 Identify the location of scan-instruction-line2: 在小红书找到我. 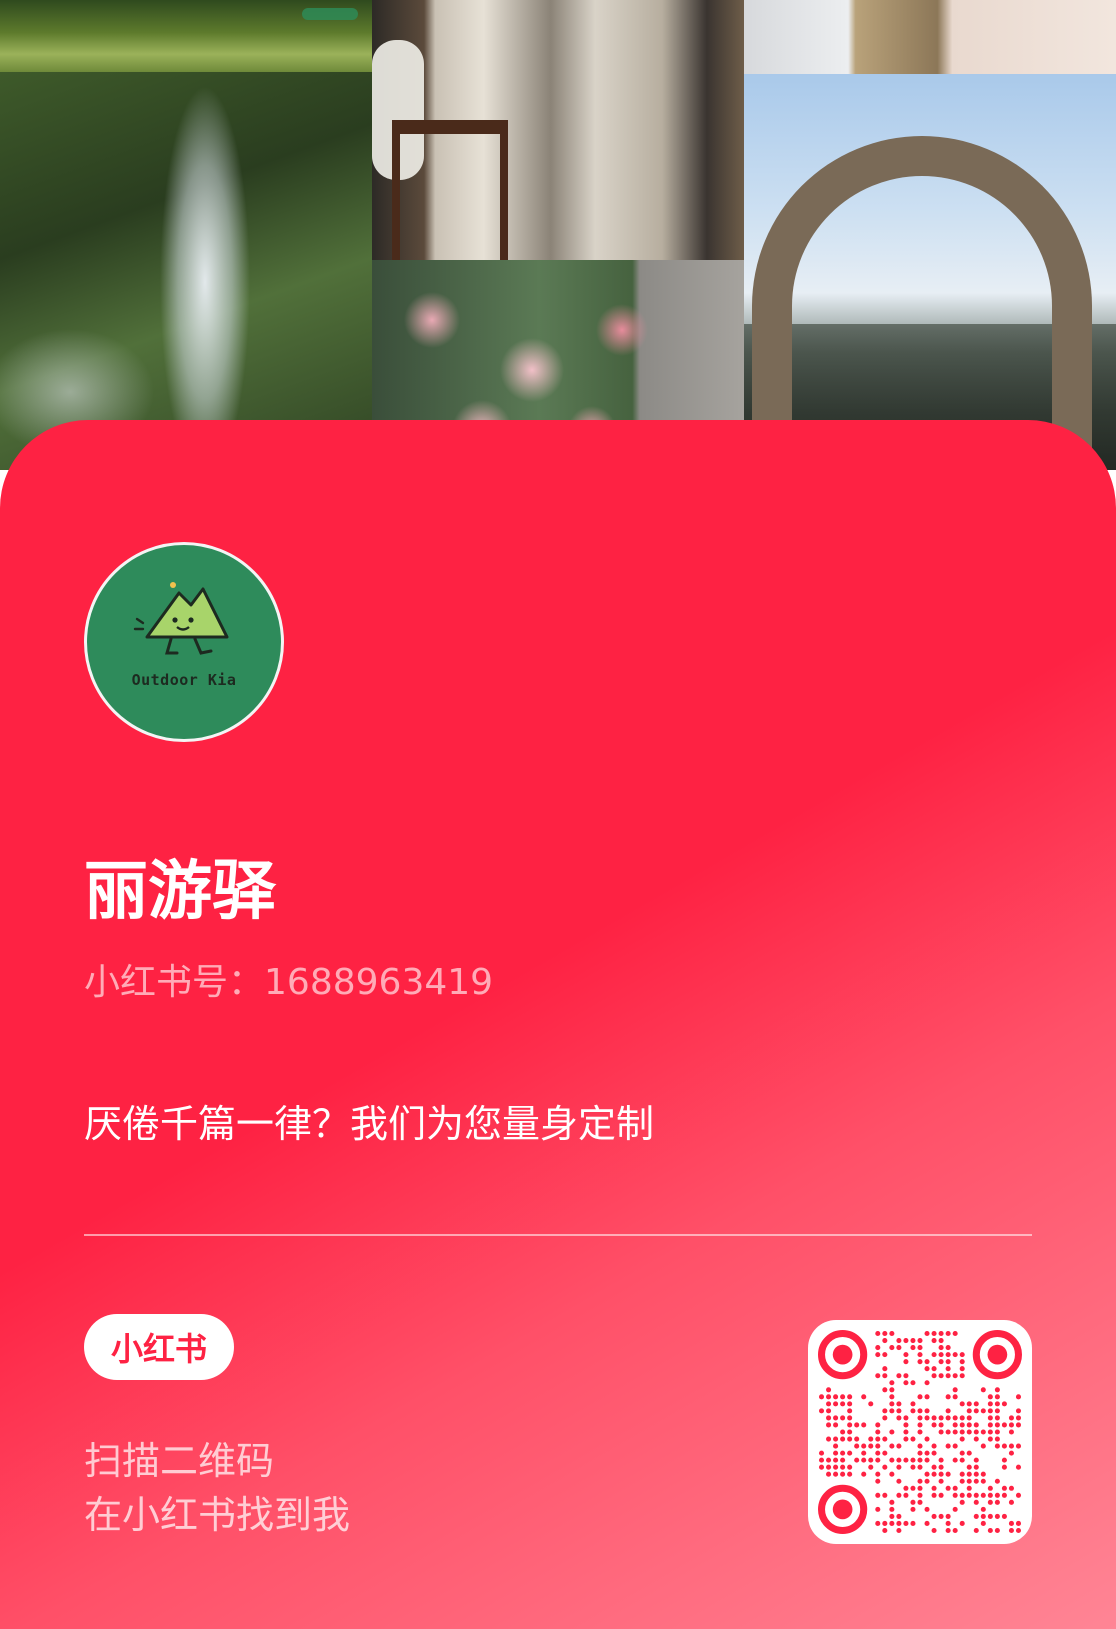
(217, 1515).